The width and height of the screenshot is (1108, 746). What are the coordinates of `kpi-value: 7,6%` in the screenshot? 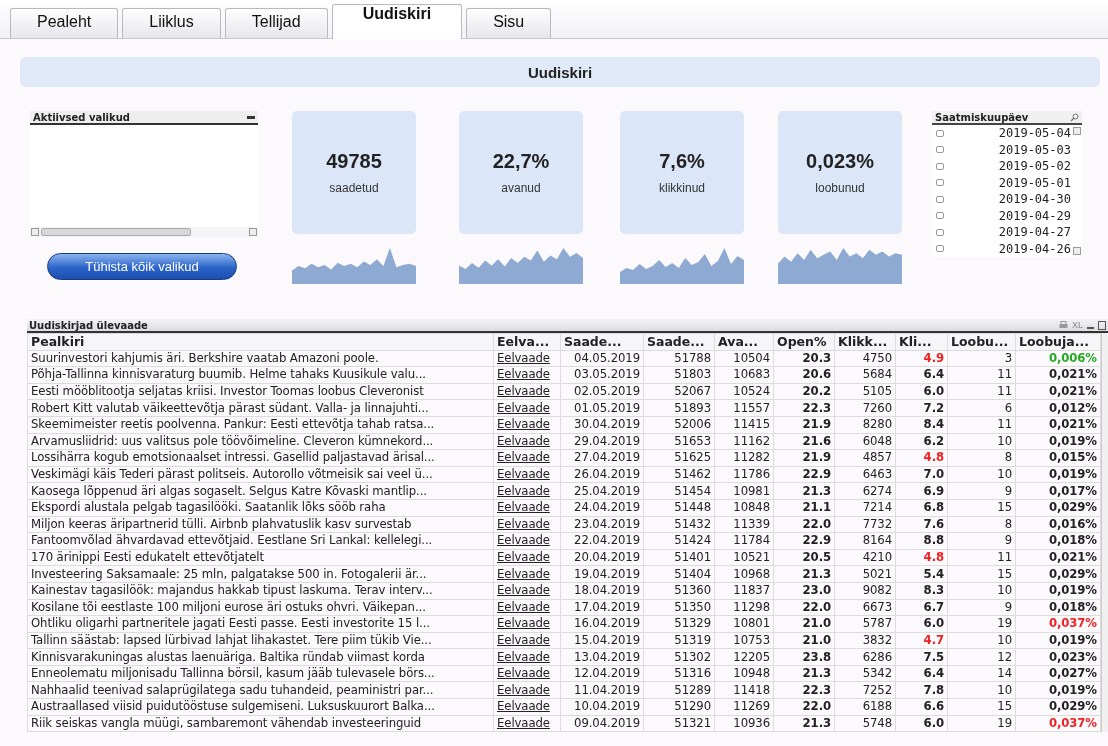 It's located at (682, 161).